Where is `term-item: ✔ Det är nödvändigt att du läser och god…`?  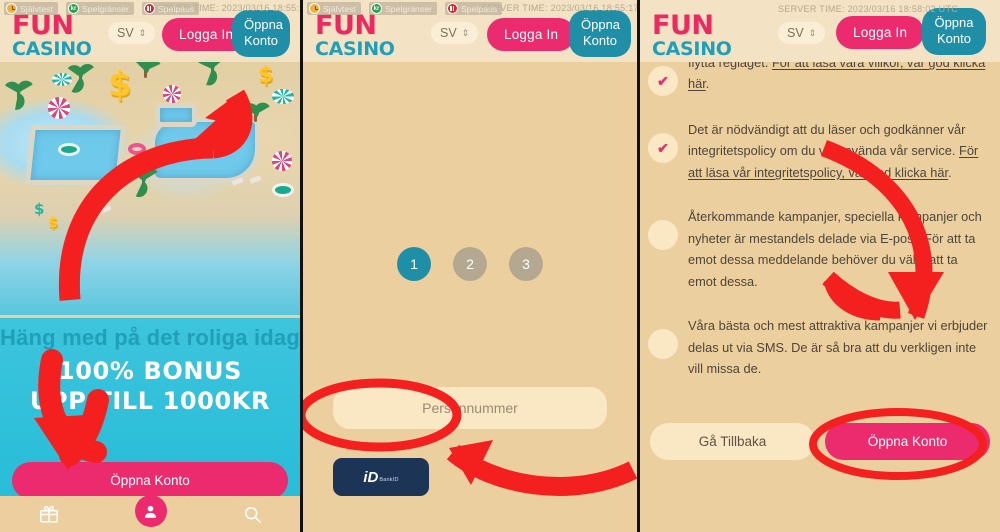
term-item: ✔ Det är nödvändigt att du läser och god… is located at coordinates (818, 151).